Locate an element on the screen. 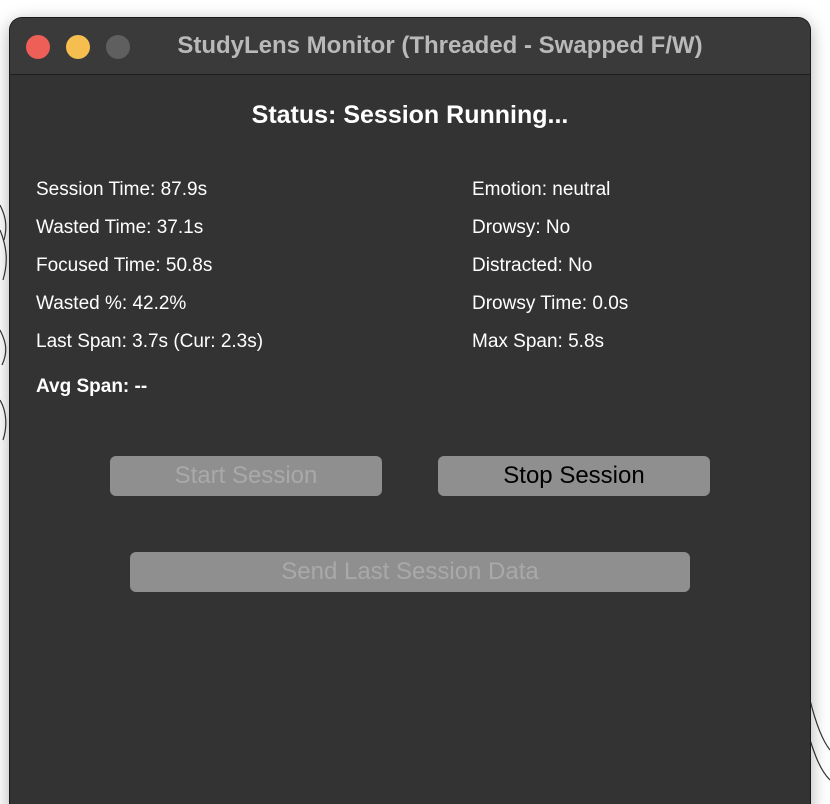 Image resolution: width=830 pixels, height=804 pixels. start-session-button: Start Session is located at coordinates (246, 476).